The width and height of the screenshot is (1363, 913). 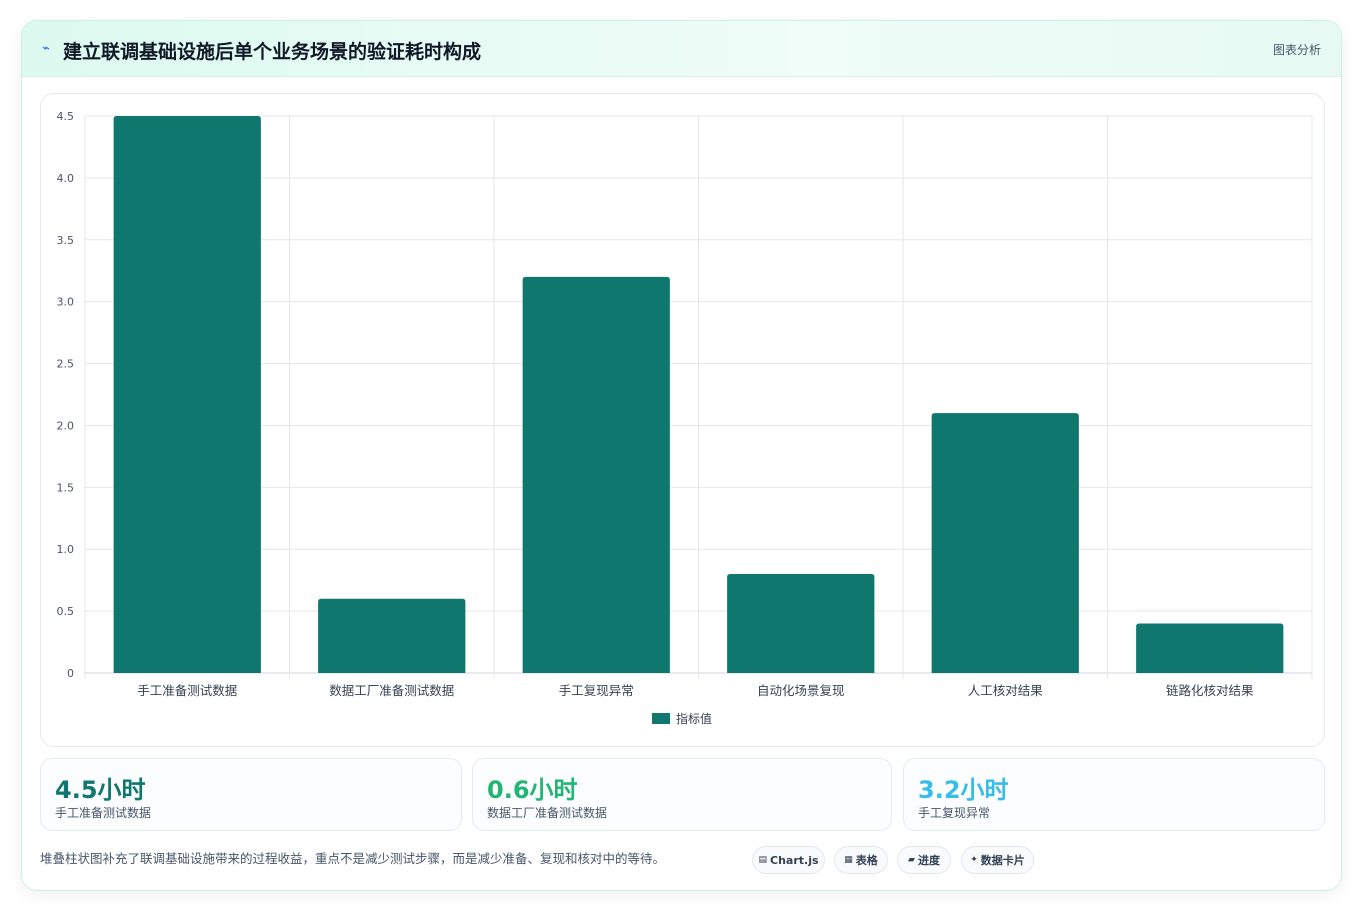 I want to click on stat-label: 手工复现异常, so click(x=954, y=813).